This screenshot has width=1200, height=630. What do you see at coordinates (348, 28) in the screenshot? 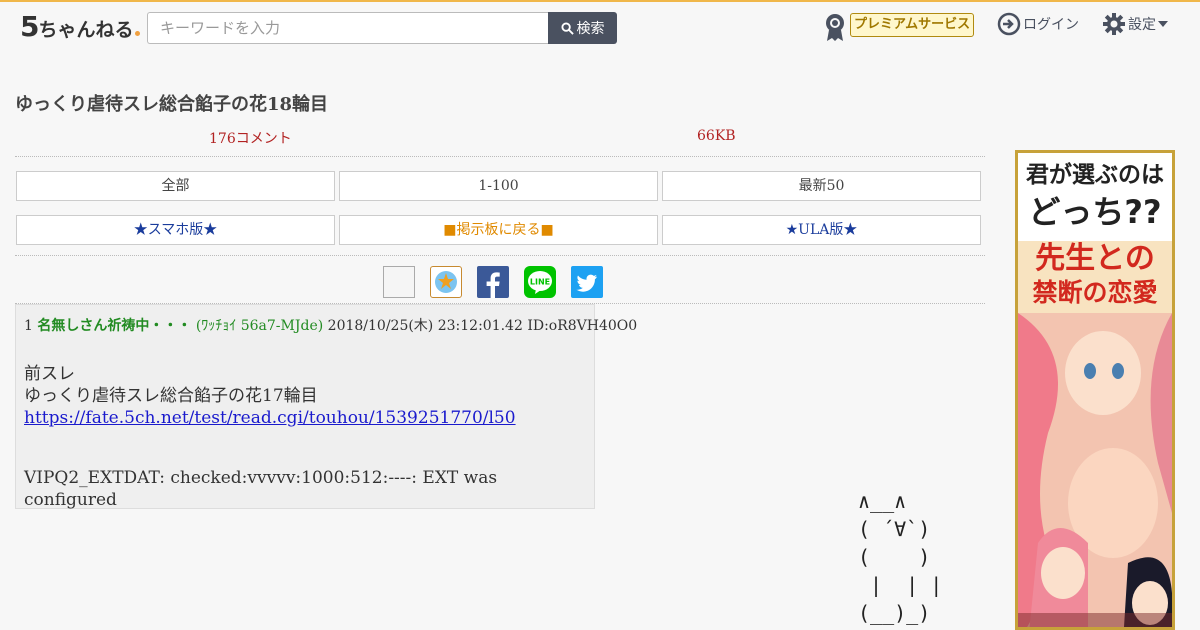
I see `search-input` at bounding box center [348, 28].